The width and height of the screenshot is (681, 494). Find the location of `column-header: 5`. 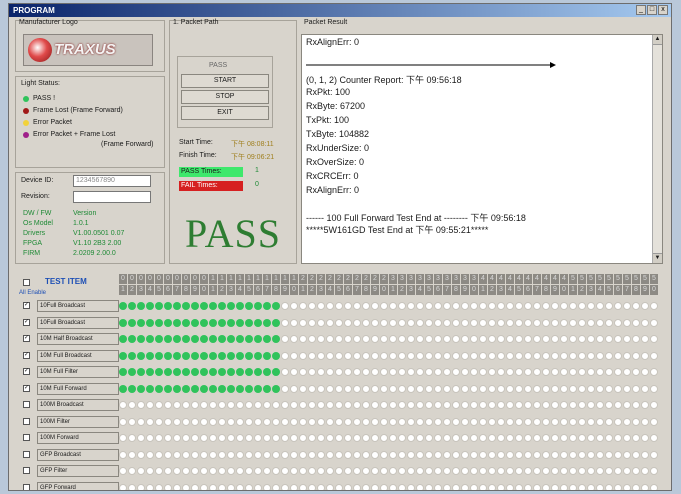

column-header: 5 is located at coordinates (645, 279).